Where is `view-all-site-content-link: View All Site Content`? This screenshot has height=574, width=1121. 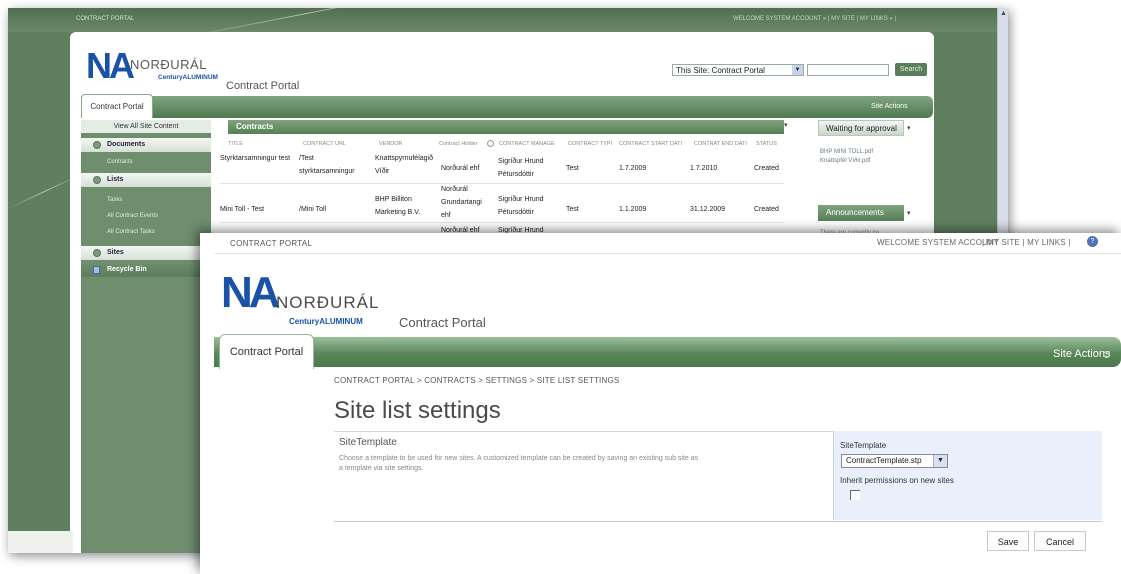 view-all-site-content-link: View All Site Content is located at coordinates (146, 126).